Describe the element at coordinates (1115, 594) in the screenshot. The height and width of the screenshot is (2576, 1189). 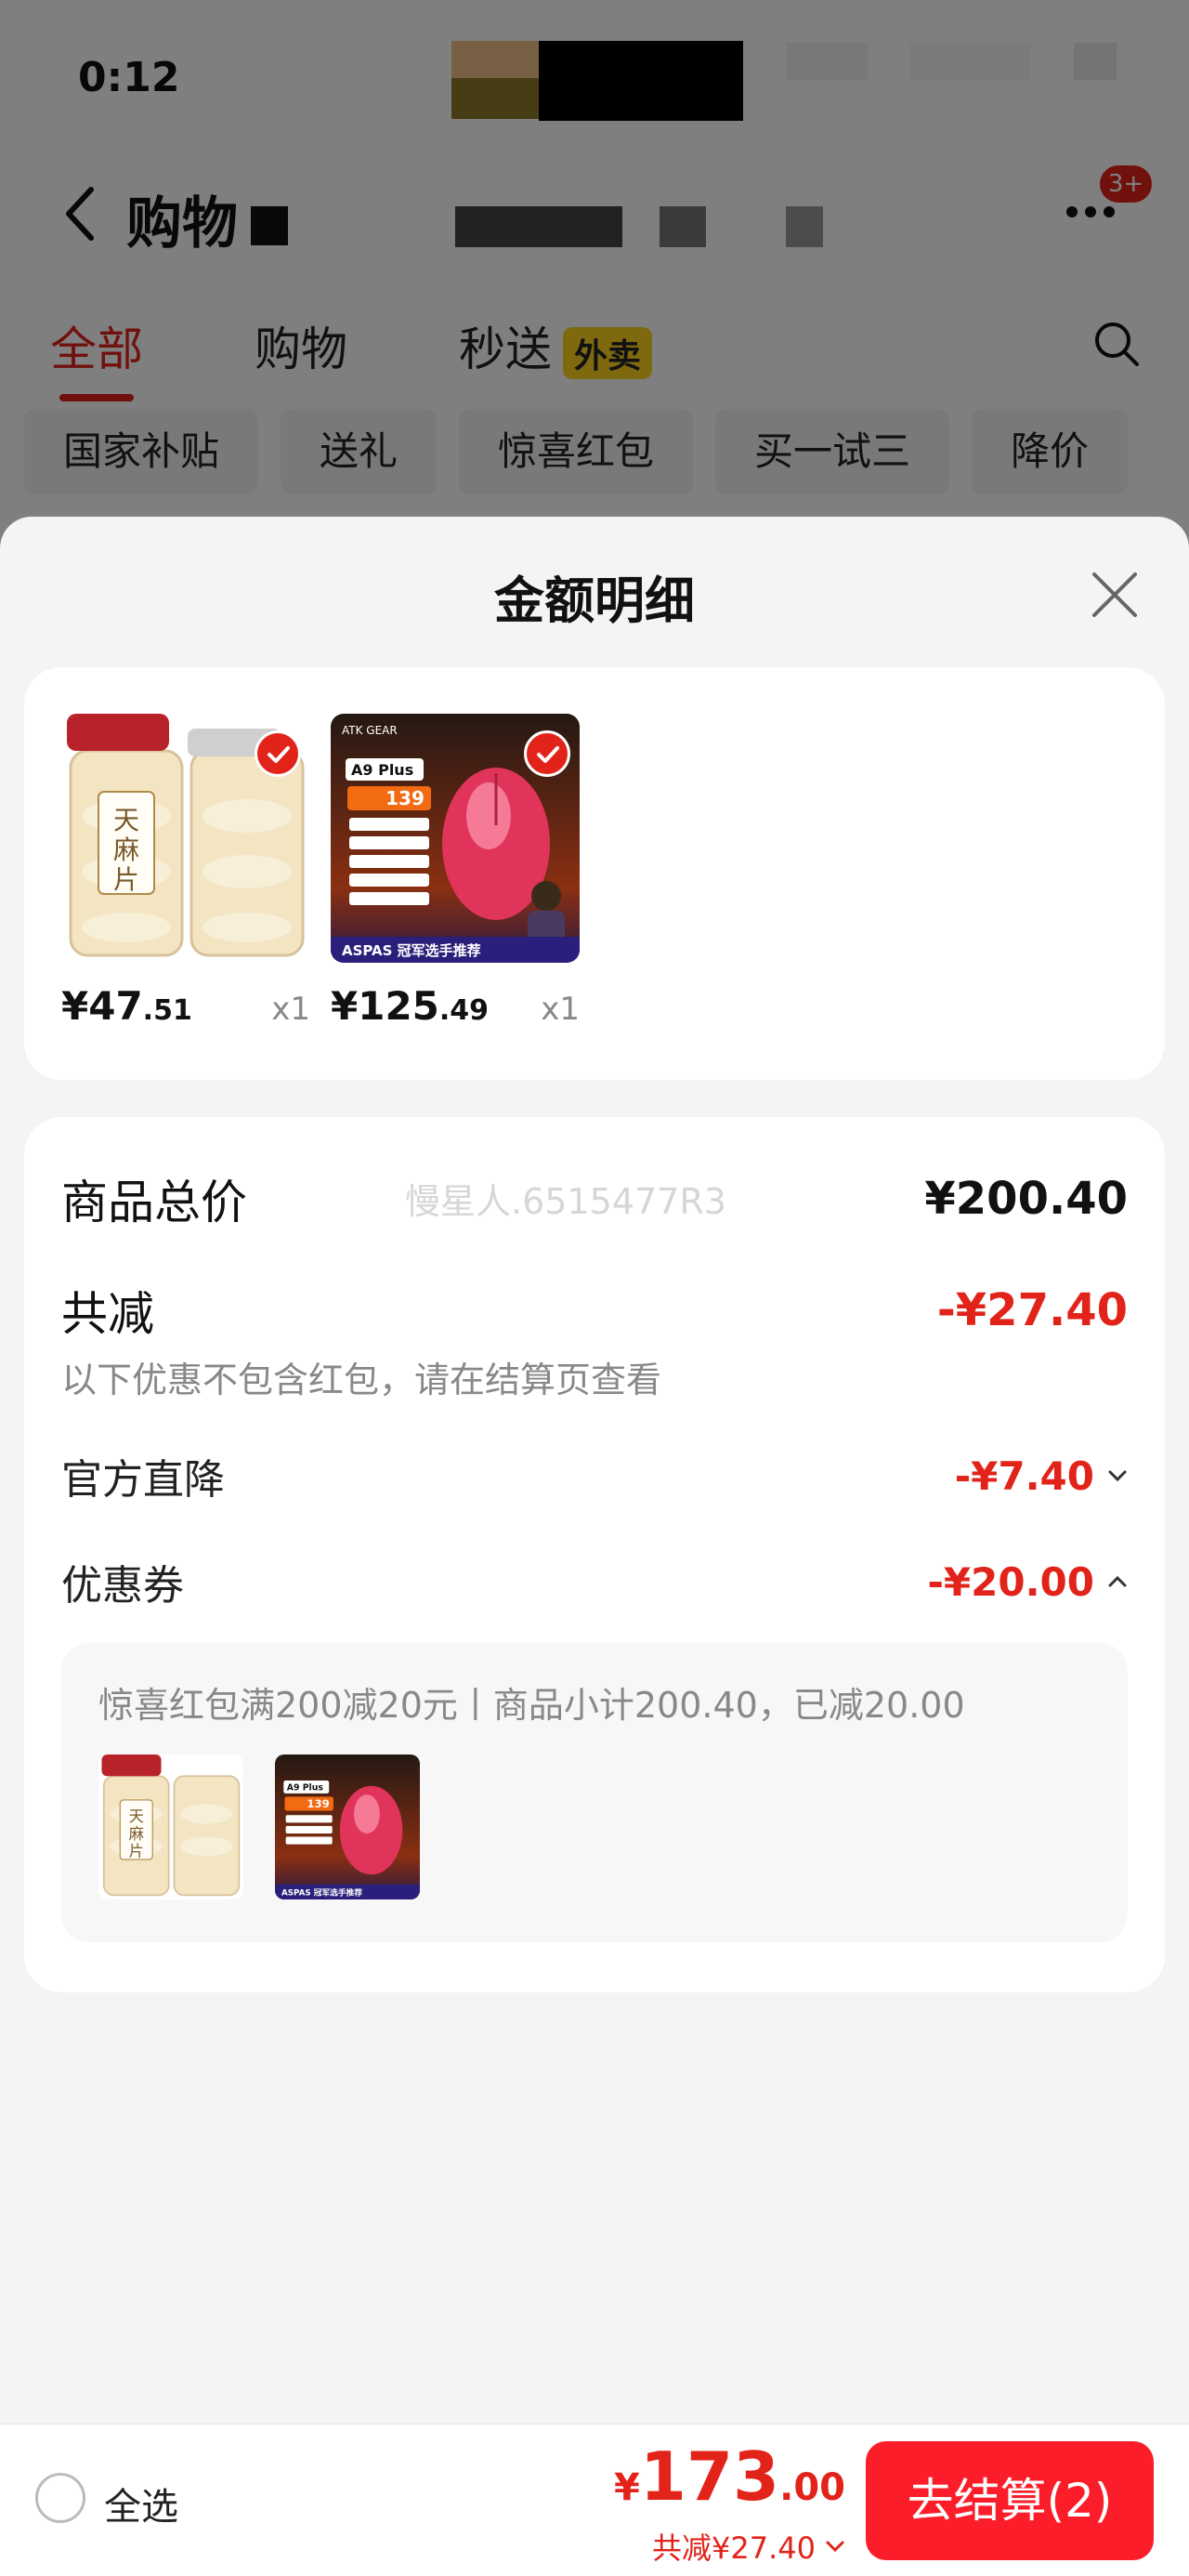
I see `close-icon` at that location.